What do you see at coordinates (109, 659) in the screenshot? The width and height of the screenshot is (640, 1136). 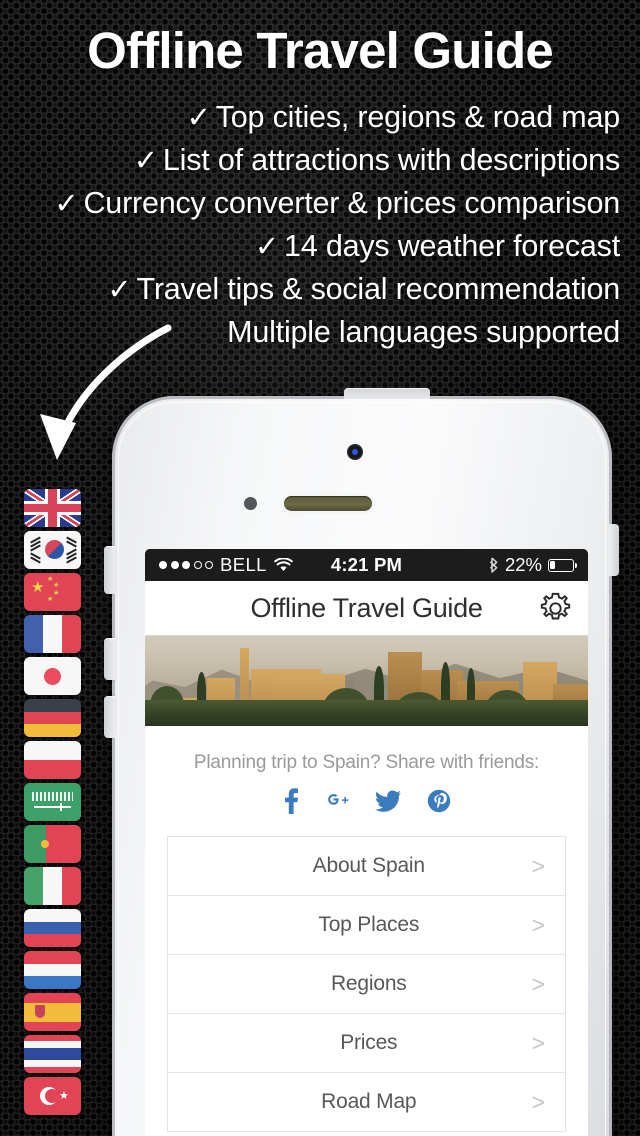 I see `volume-up-button` at bounding box center [109, 659].